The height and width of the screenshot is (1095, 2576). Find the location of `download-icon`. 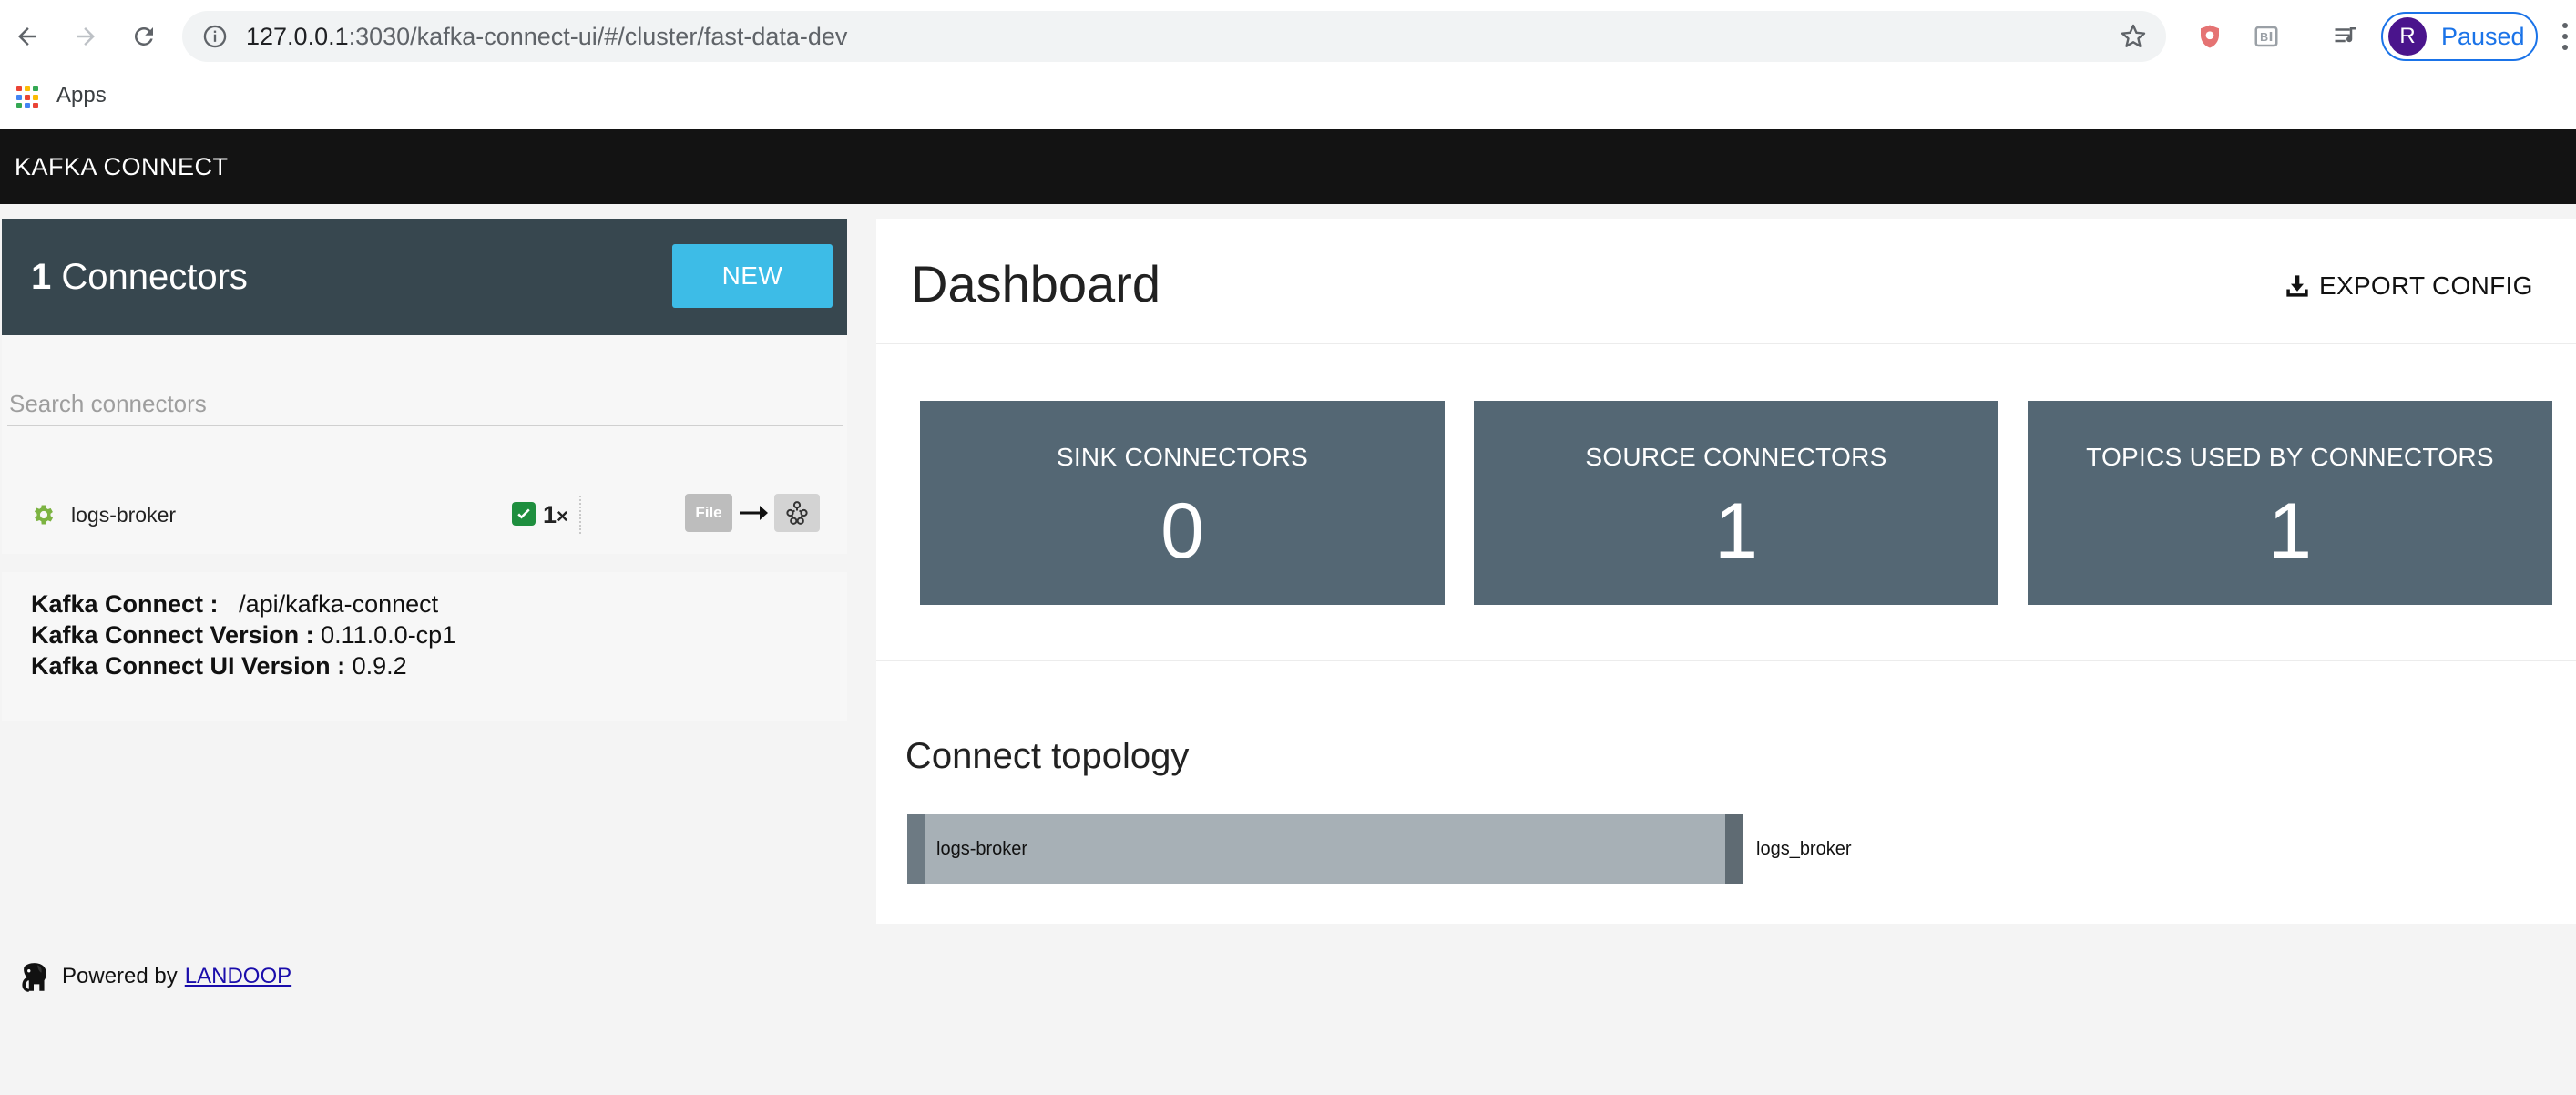

download-icon is located at coordinates (2297, 286).